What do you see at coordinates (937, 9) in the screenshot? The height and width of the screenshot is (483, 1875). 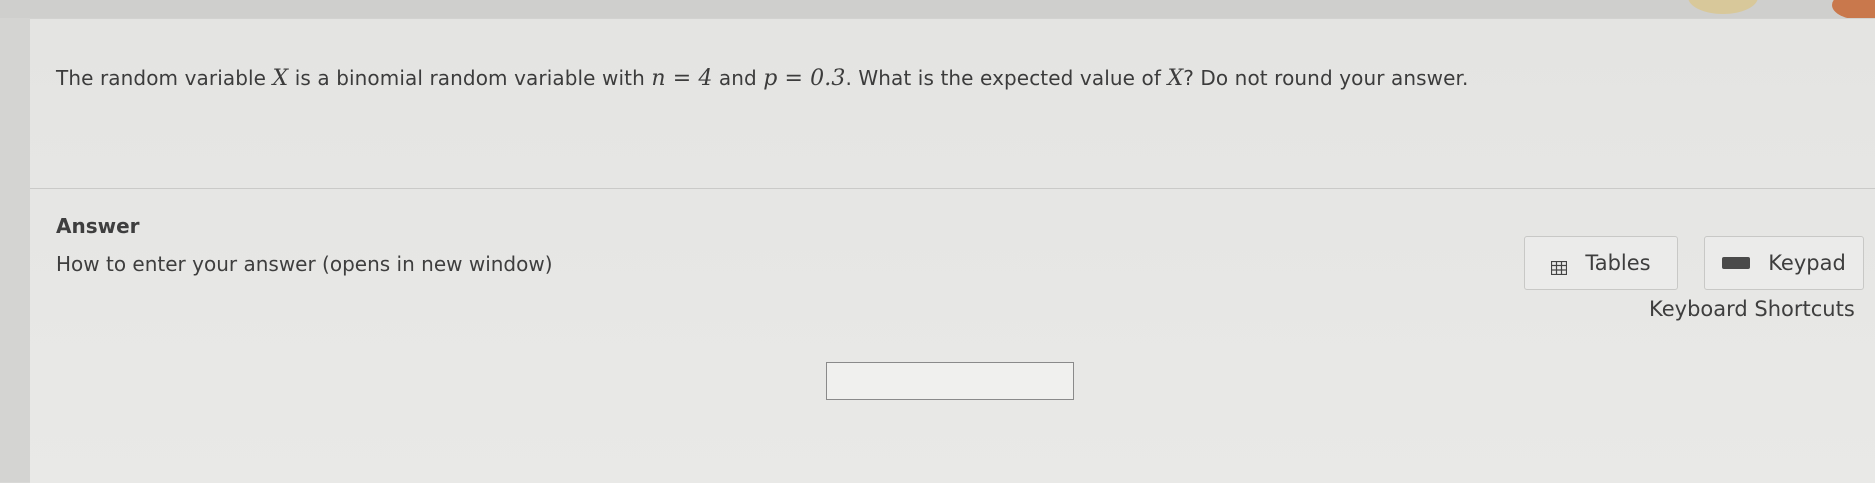 I see `browser-top-strip` at bounding box center [937, 9].